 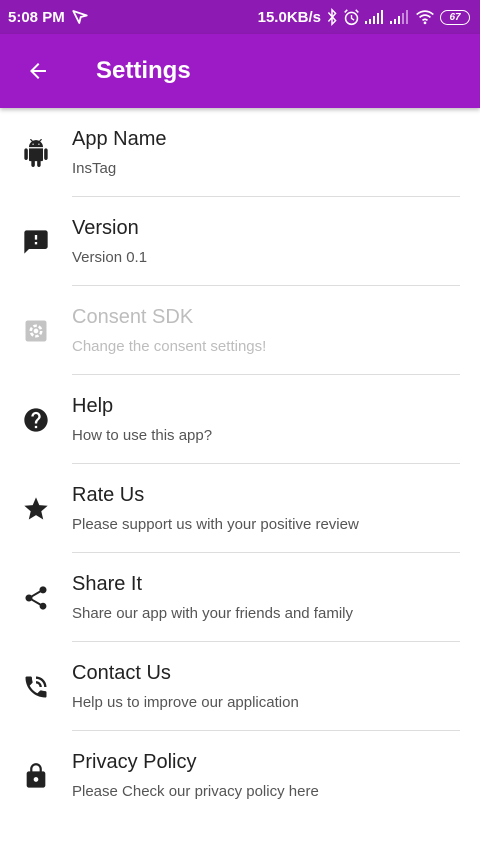 What do you see at coordinates (36, 330) in the screenshot?
I see `settings-icon` at bounding box center [36, 330].